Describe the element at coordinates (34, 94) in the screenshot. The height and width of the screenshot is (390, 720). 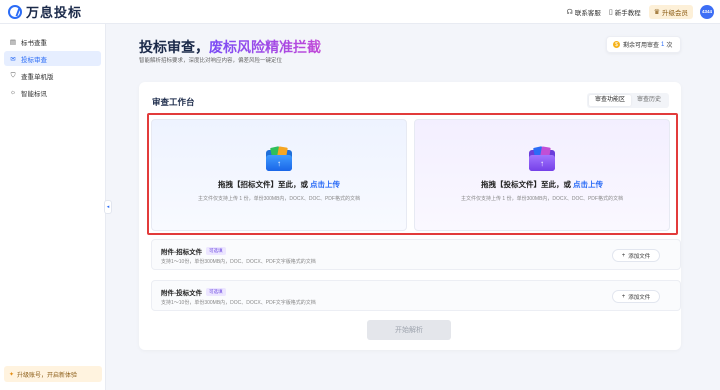
I see `sidebar-item-label: 智能标讯` at that location.